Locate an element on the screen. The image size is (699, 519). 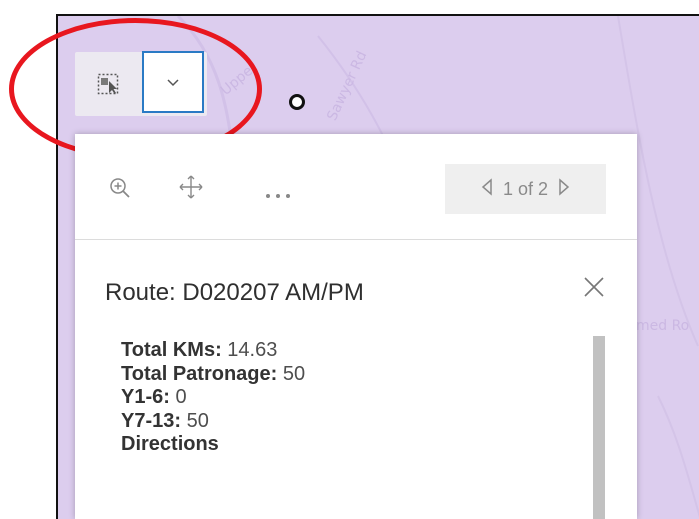
chevron-left-icon is located at coordinates (486, 186).